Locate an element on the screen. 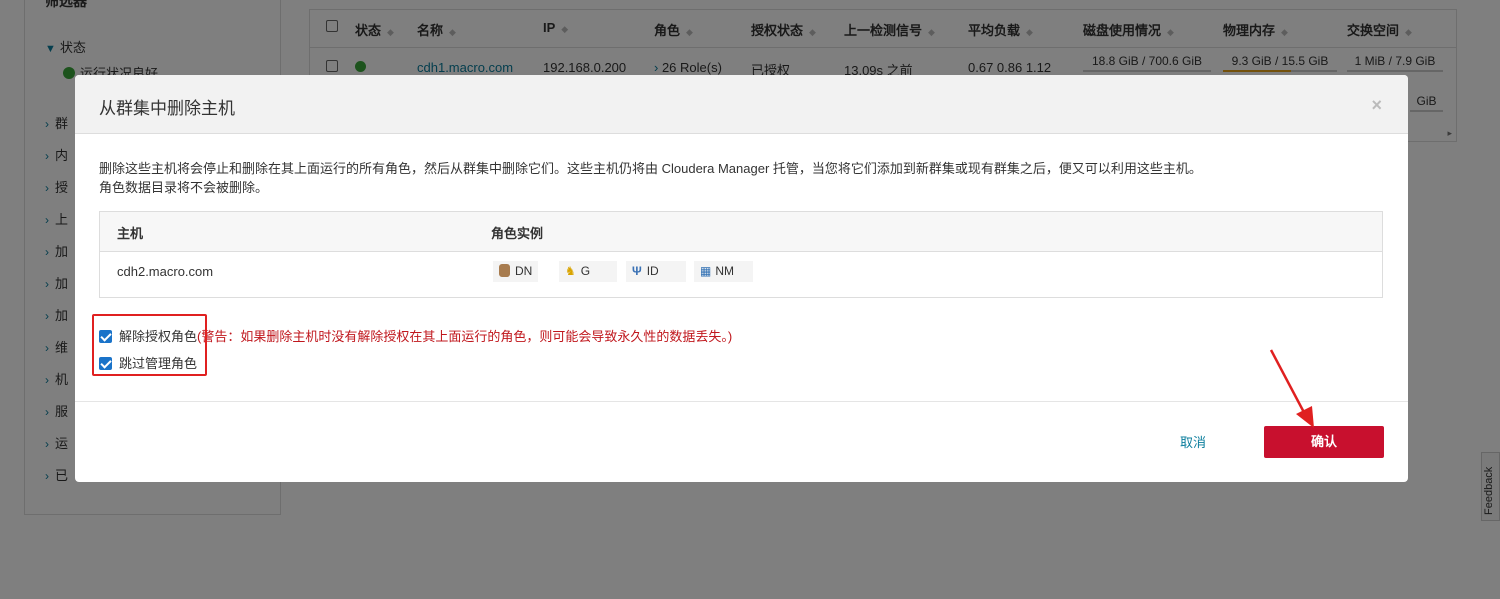 This screenshot has width=1500, height=599. close-icon: × is located at coordinates (1376, 105).